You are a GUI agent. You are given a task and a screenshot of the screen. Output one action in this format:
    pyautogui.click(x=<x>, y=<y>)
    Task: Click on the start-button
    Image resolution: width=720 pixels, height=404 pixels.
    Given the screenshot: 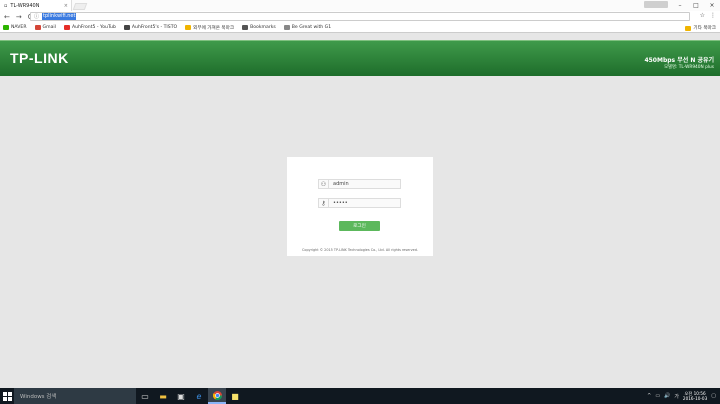 What is the action you would take?
    pyautogui.click(x=7, y=396)
    